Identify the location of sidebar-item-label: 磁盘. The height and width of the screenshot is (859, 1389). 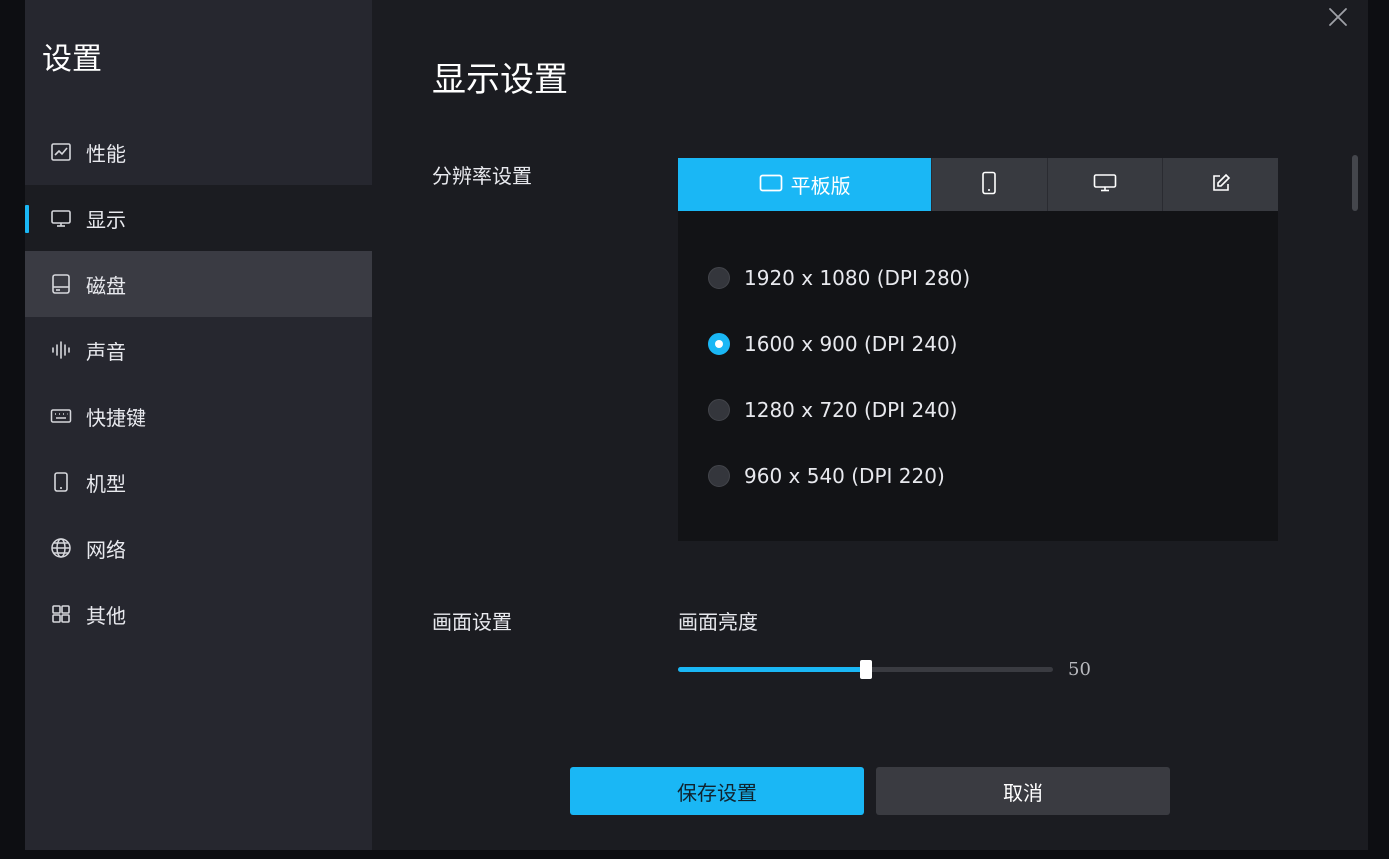
(106, 285).